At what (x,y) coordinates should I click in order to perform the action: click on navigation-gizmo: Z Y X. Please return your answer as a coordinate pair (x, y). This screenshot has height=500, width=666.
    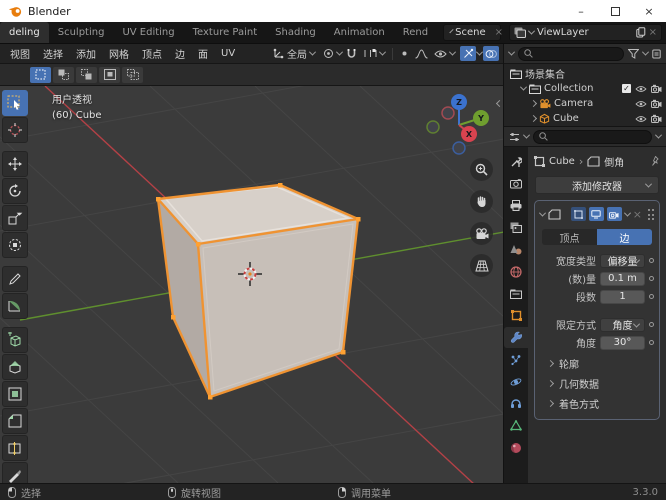
    Looking at the image, I should click on (458, 127).